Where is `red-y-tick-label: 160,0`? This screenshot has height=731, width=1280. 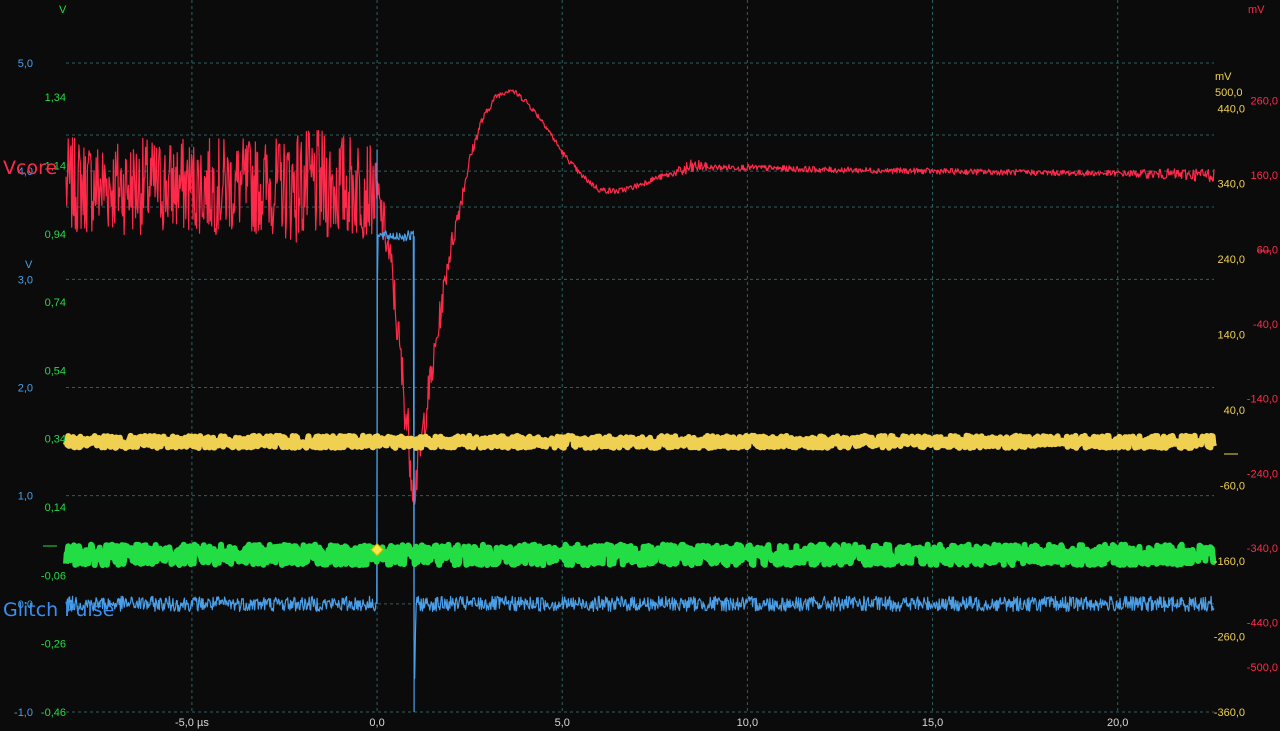 red-y-tick-label: 160,0 is located at coordinates (1264, 176).